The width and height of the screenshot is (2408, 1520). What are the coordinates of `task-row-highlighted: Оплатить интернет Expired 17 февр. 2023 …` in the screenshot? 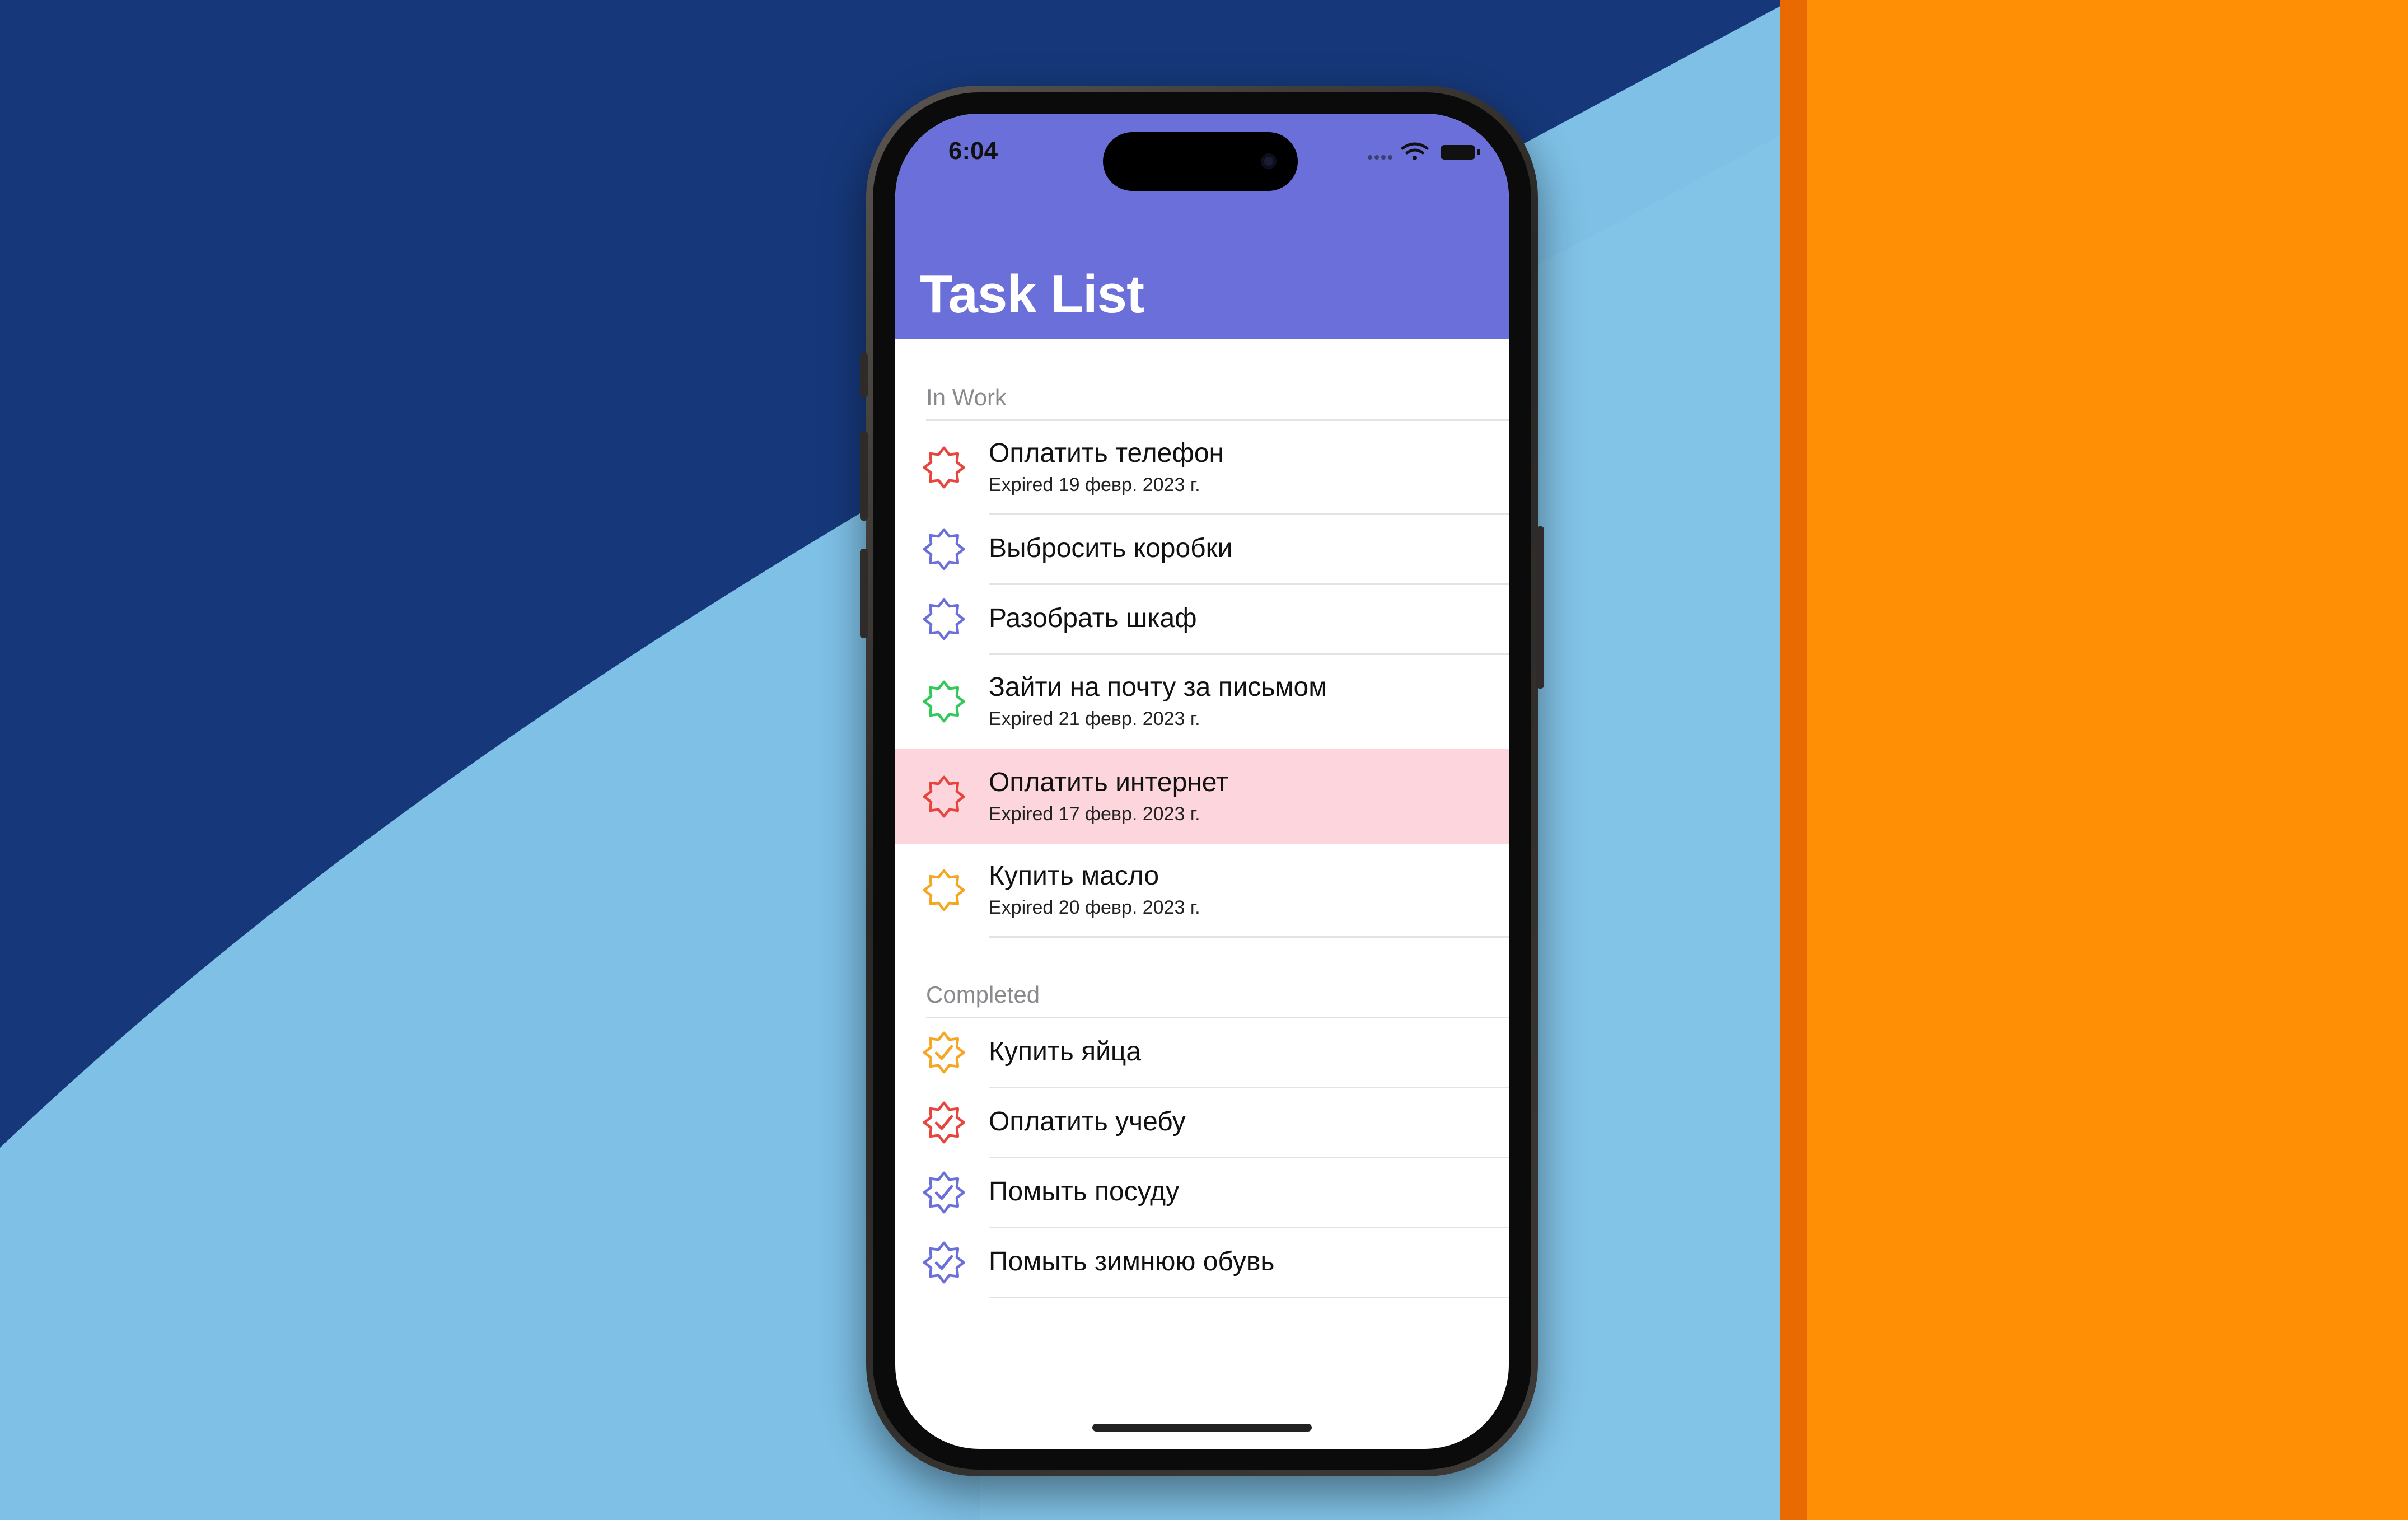 It's located at (1202, 796).